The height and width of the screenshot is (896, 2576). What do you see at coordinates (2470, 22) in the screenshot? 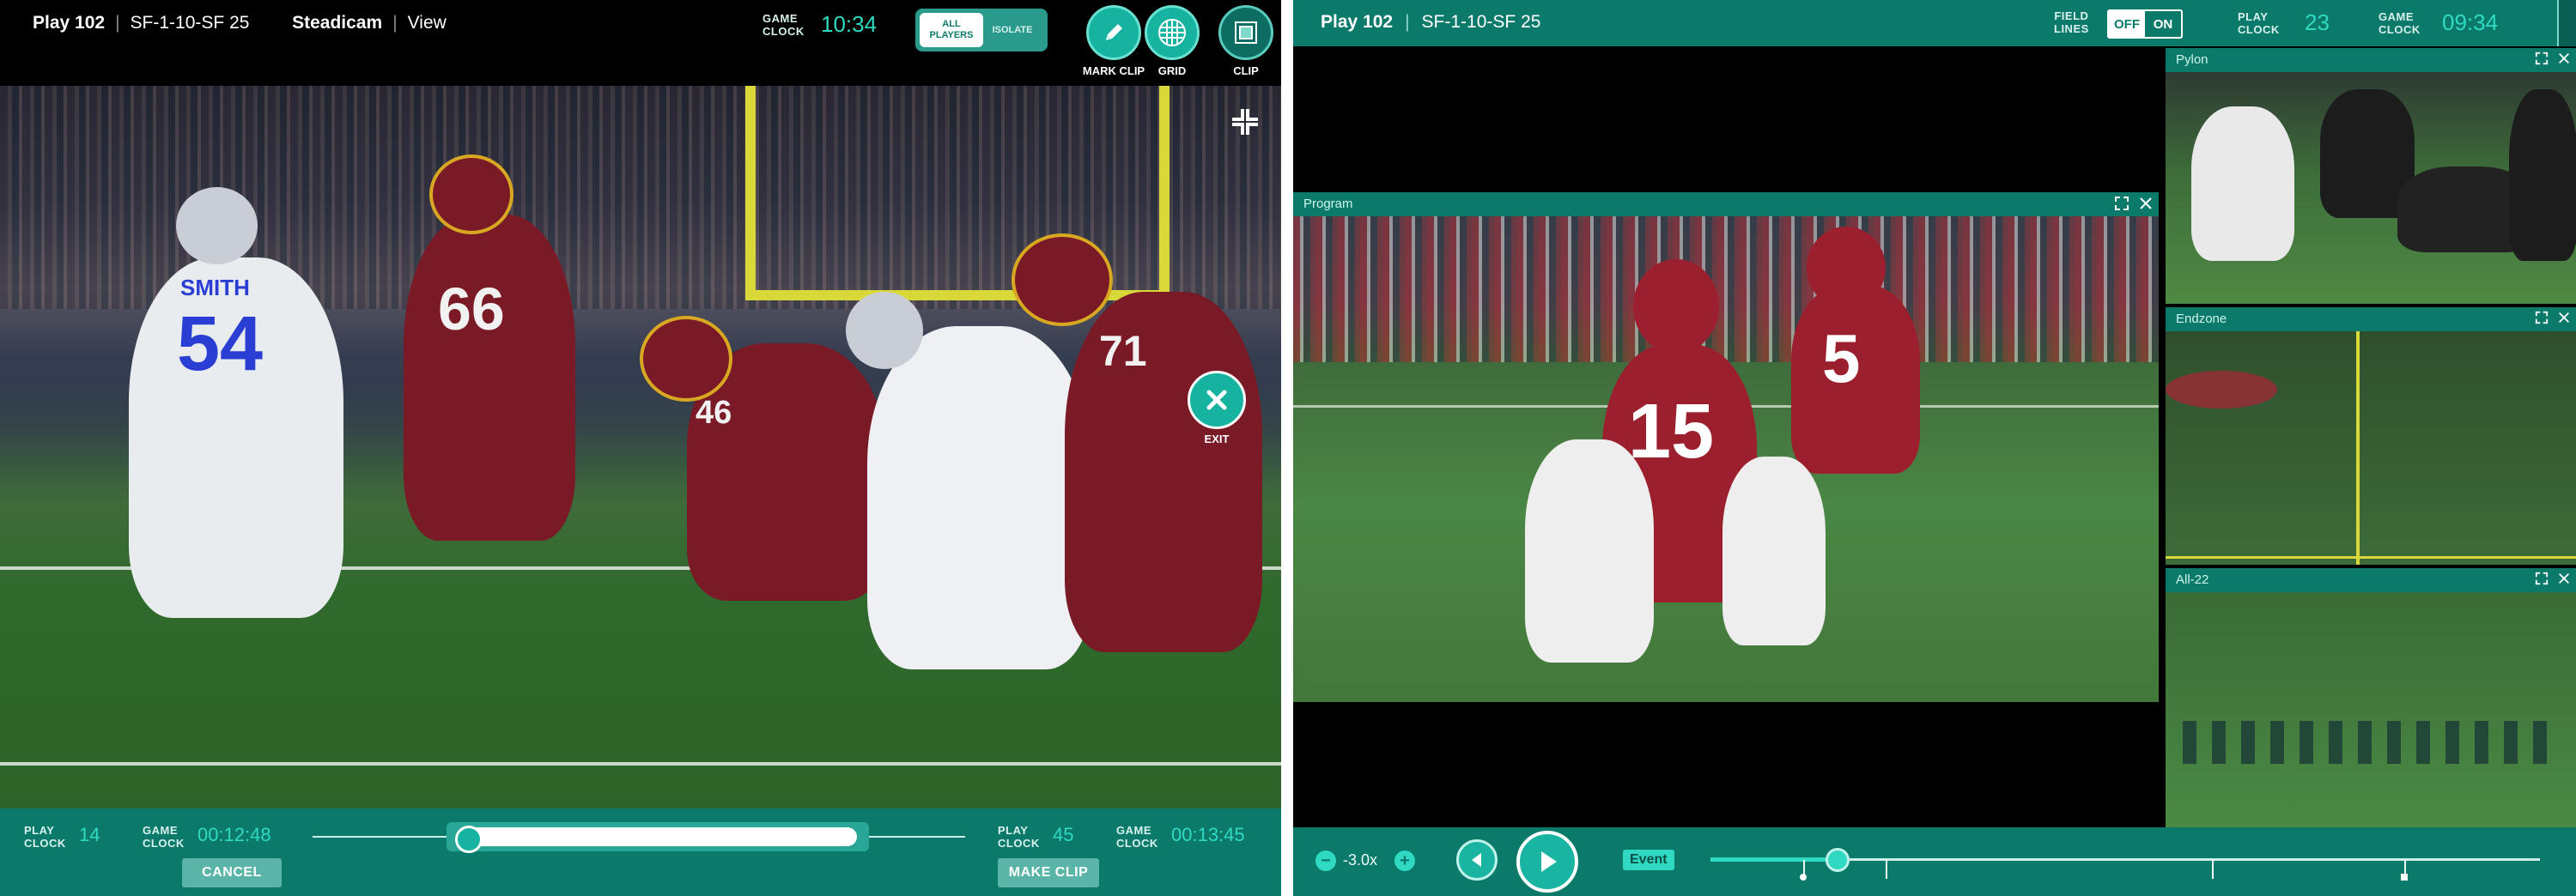
I see `game-clock-value: 09:34` at bounding box center [2470, 22].